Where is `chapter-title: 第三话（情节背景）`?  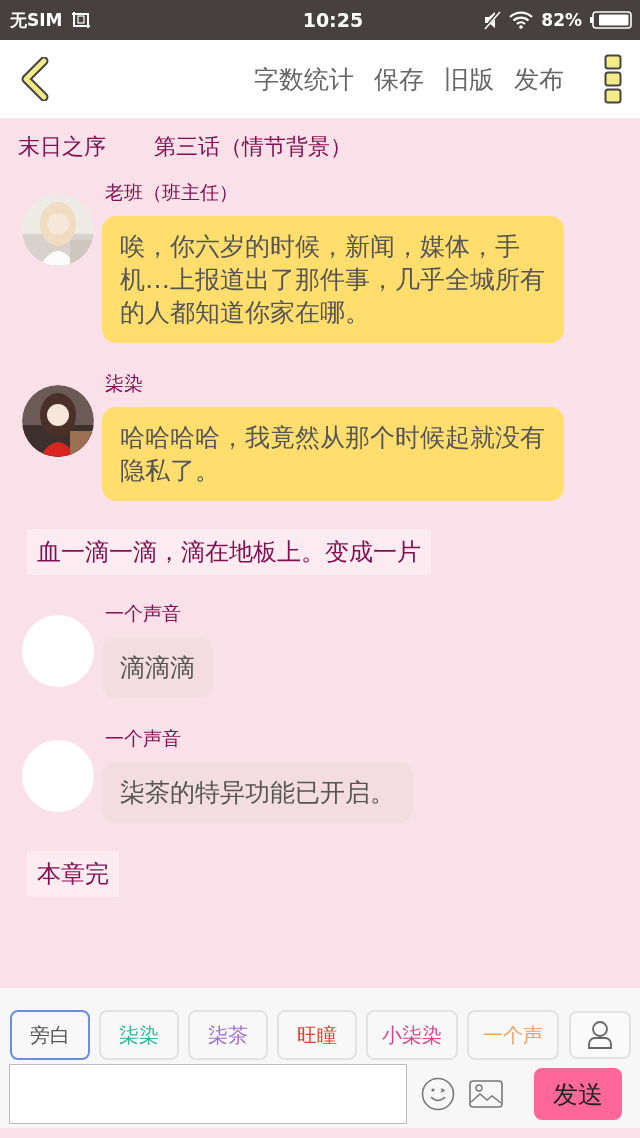 chapter-title: 第三话（情节背景） is located at coordinates (253, 147).